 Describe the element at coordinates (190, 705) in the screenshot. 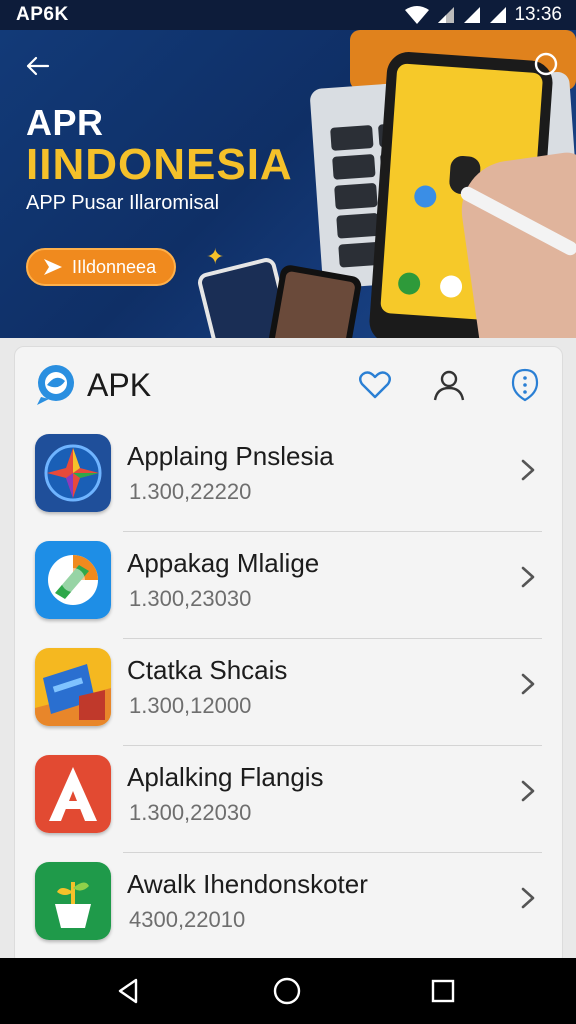

I see `app-version: 1.300,12000` at that location.